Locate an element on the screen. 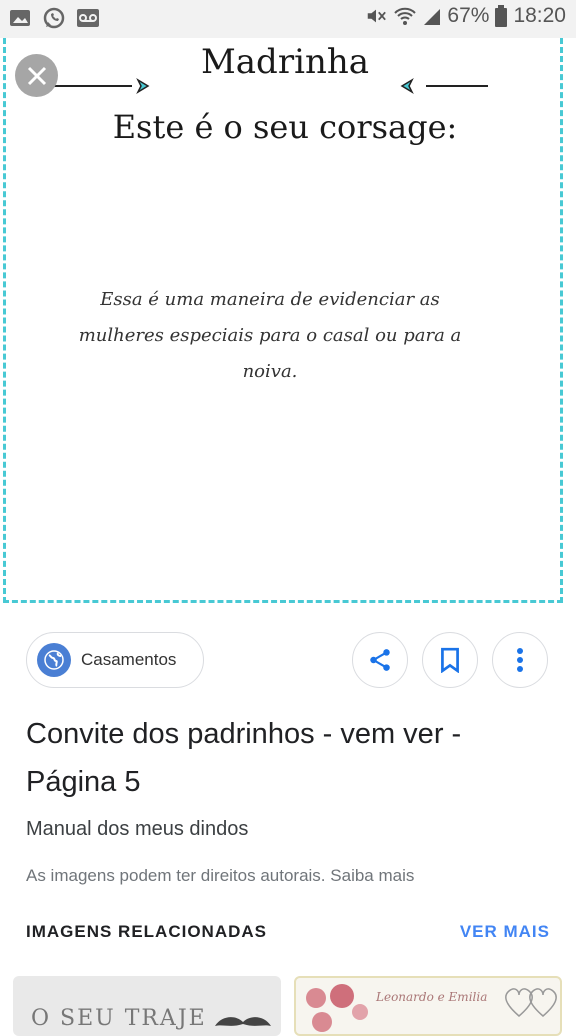 This screenshot has height=1036, width=576. card-subtitle: Este é o seu corsage: is located at coordinates (285, 127).